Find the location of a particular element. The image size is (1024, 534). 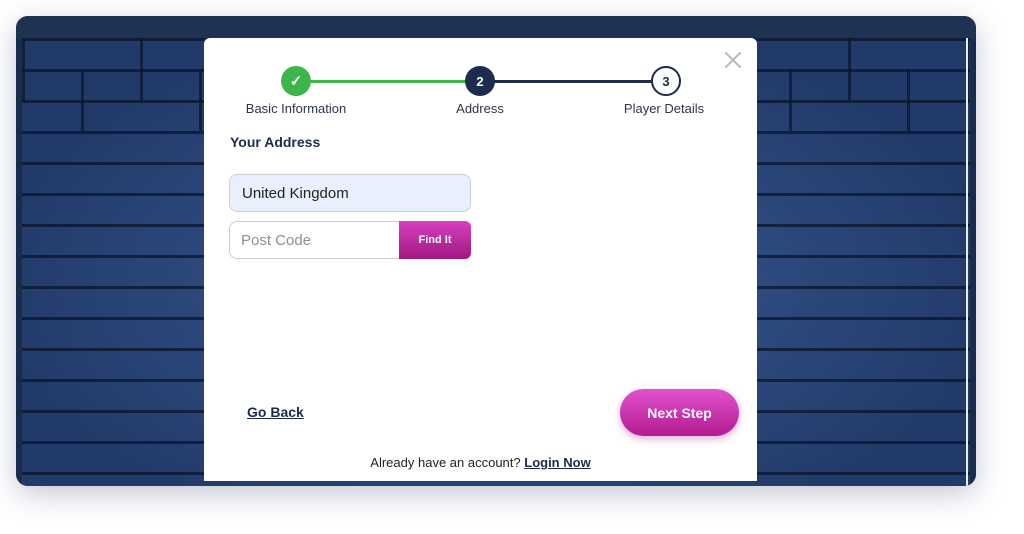

window-right-border is located at coordinates (967, 262).